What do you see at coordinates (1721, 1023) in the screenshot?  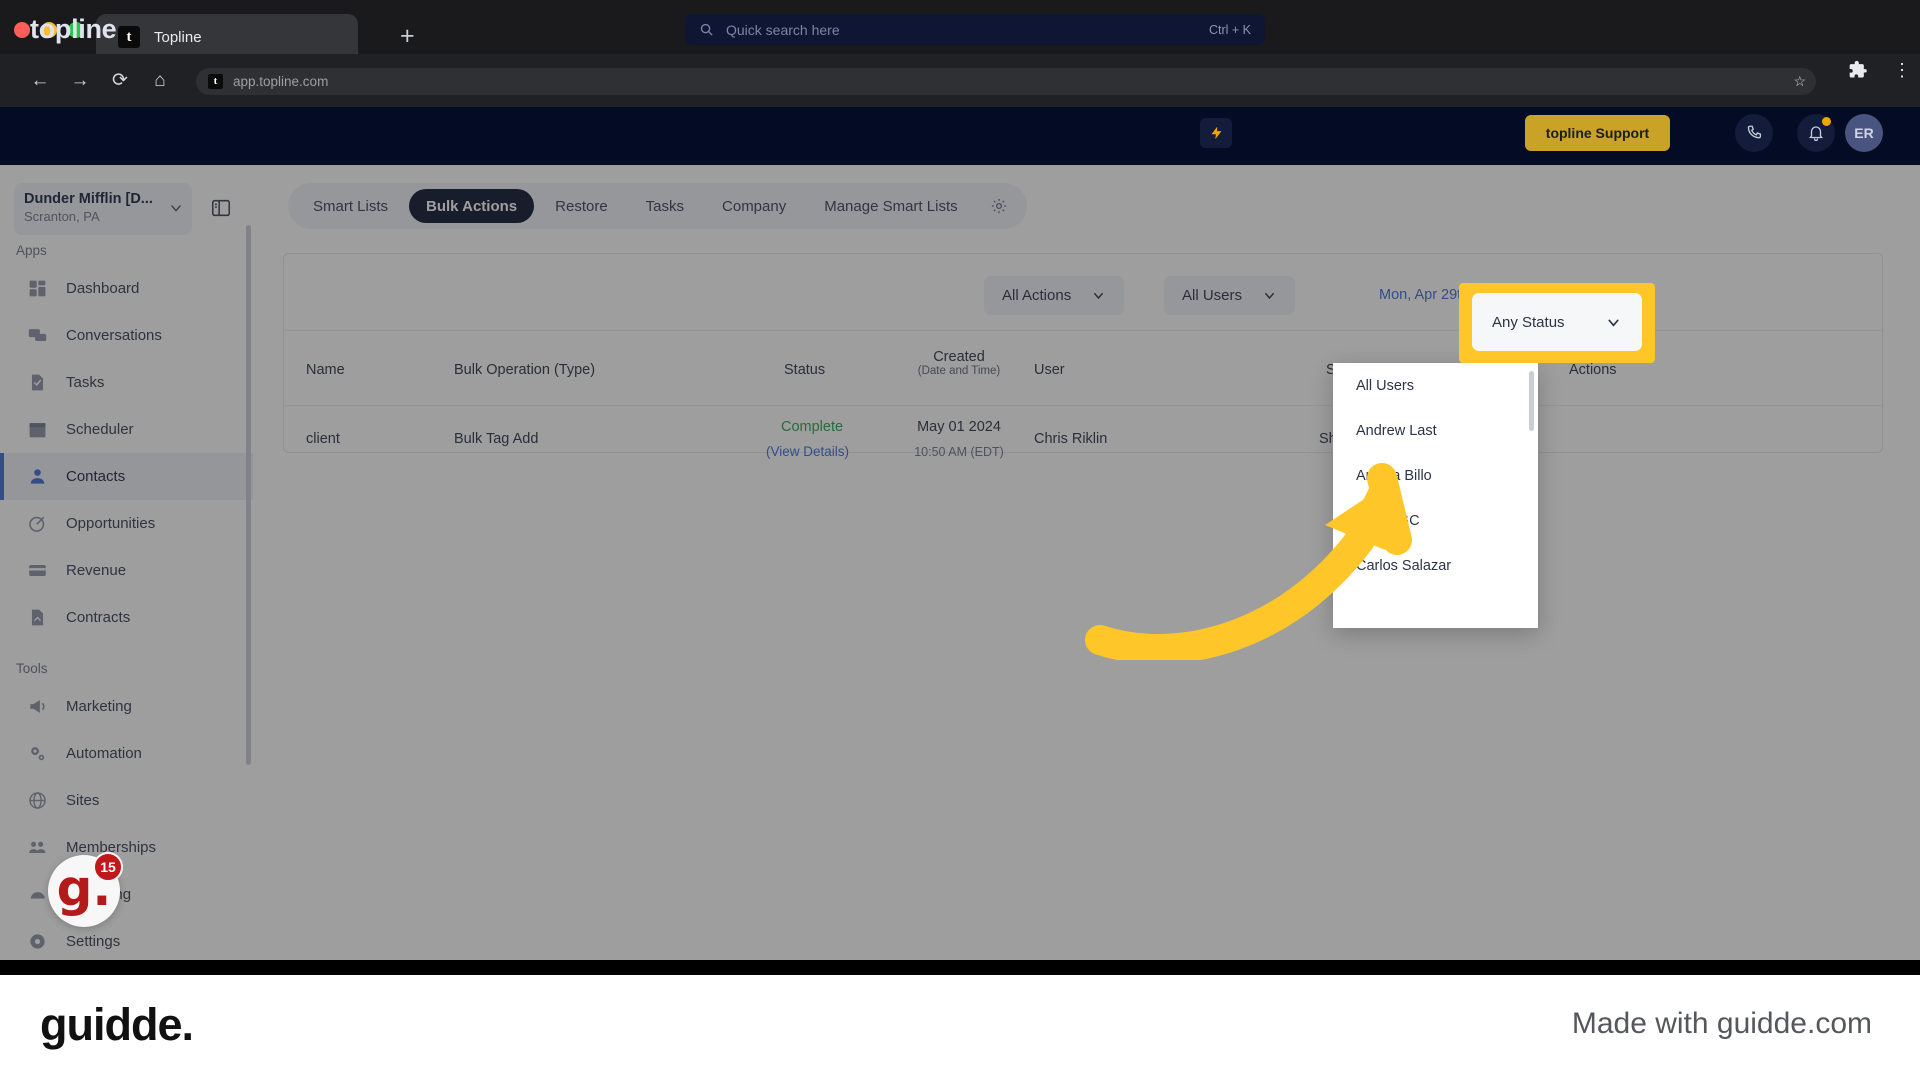 I see `guidde-footer-text: Made with guidde.com` at bounding box center [1721, 1023].